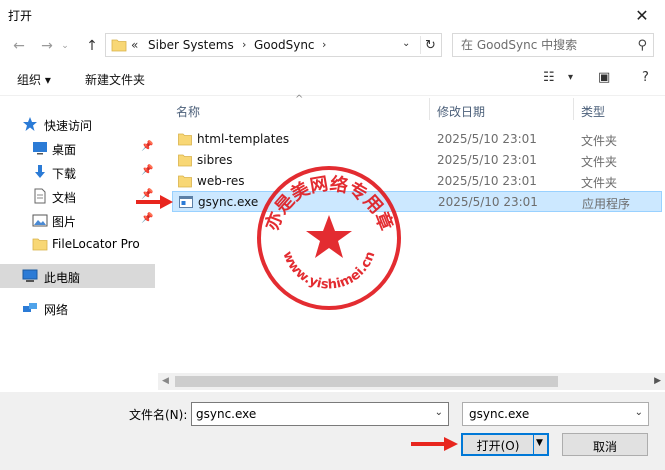 The image size is (665, 470). I want to click on file-name: gsync.exe, so click(228, 202).